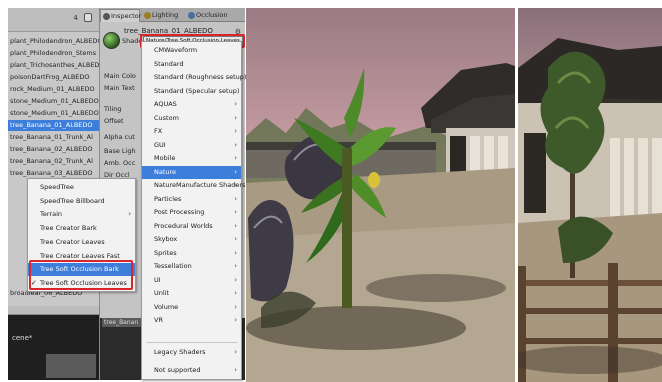 The width and height of the screenshot is (662, 382). Describe the element at coordinates (191, 50) in the screenshot. I see `shader-menu-item: CMWaveform` at that location.